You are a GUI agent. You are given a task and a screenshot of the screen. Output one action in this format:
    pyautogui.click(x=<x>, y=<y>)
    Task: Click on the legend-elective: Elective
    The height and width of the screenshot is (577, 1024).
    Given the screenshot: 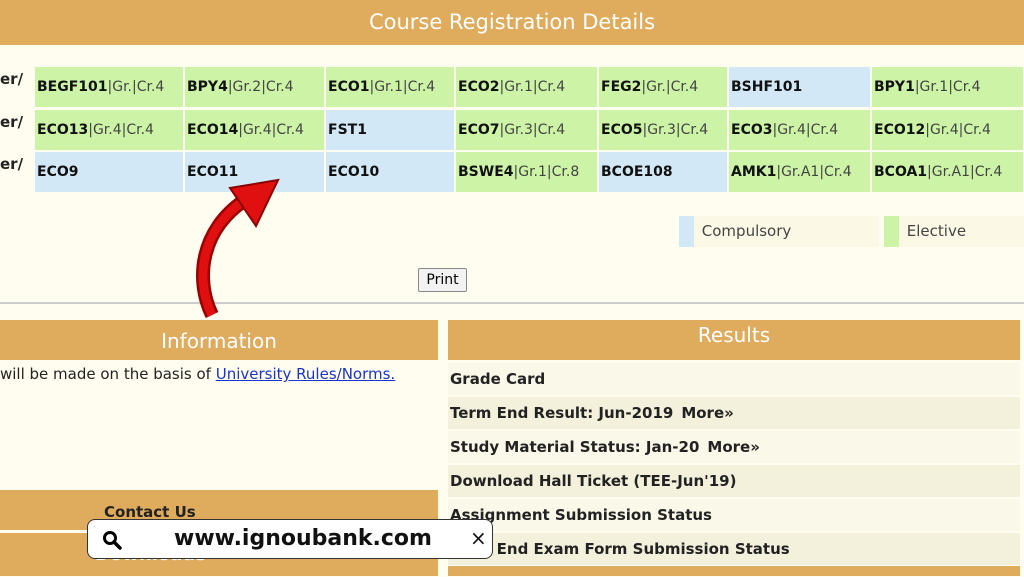 What is the action you would take?
    pyautogui.click(x=954, y=231)
    